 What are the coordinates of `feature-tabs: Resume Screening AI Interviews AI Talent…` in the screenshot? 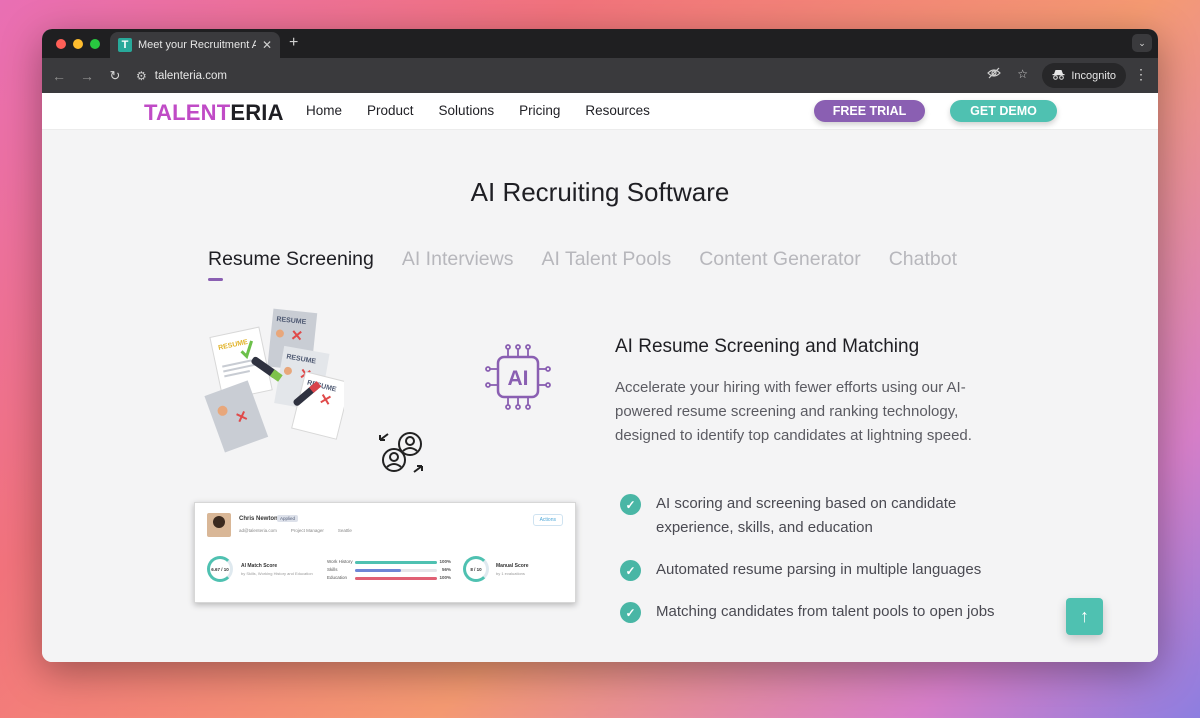 It's located at (582, 264).